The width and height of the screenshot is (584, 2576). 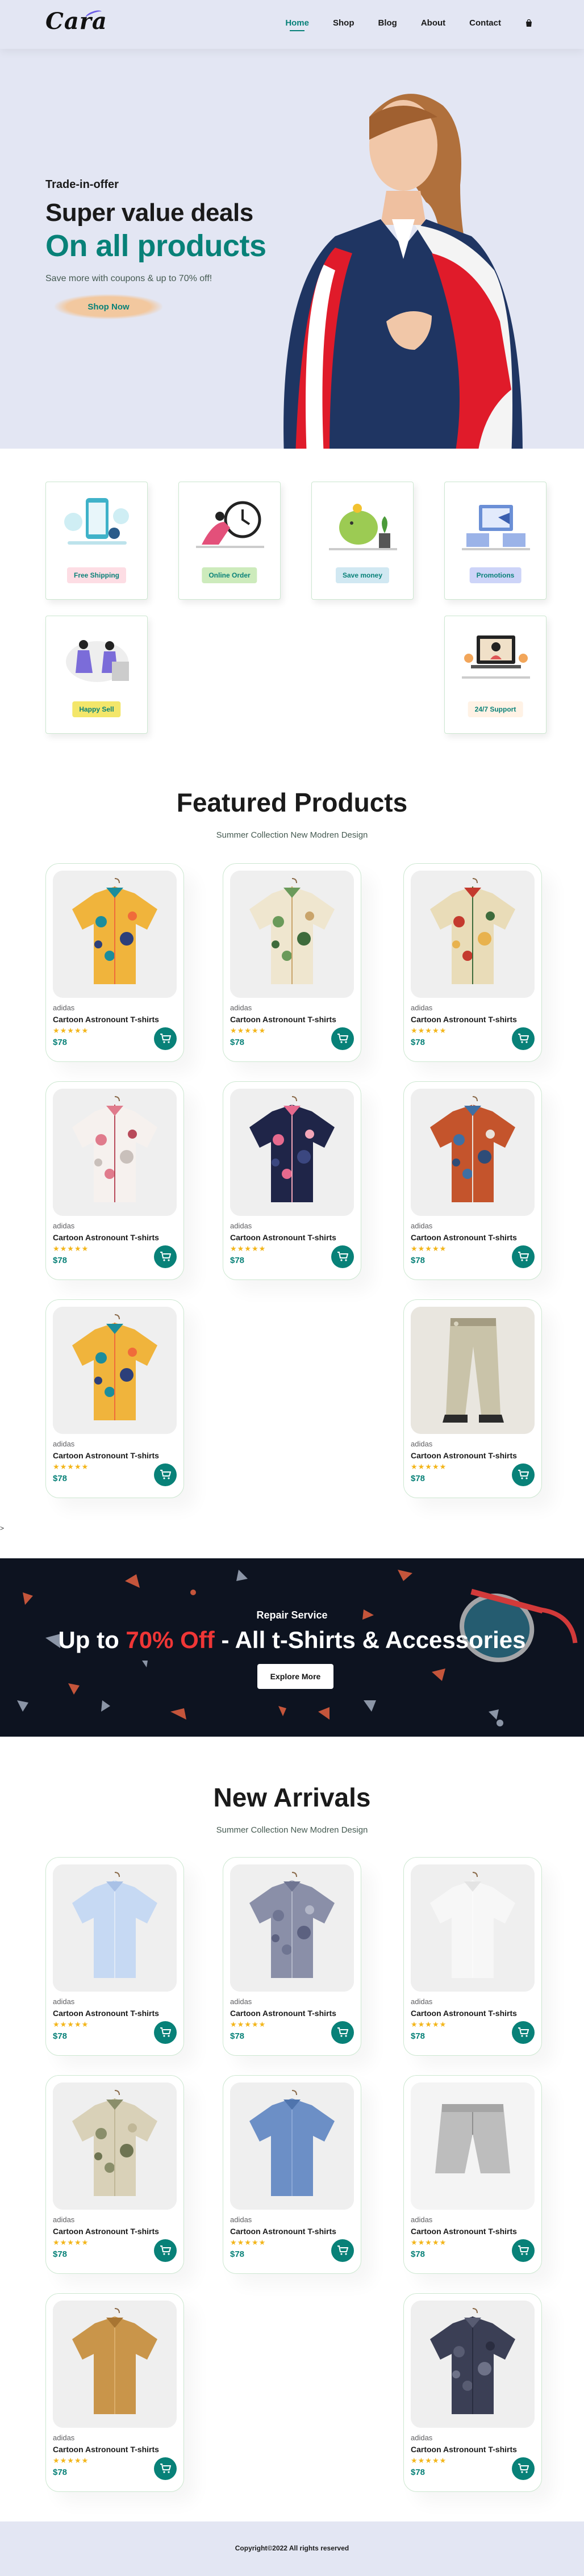 I want to click on nav-about: About, so click(x=433, y=23).